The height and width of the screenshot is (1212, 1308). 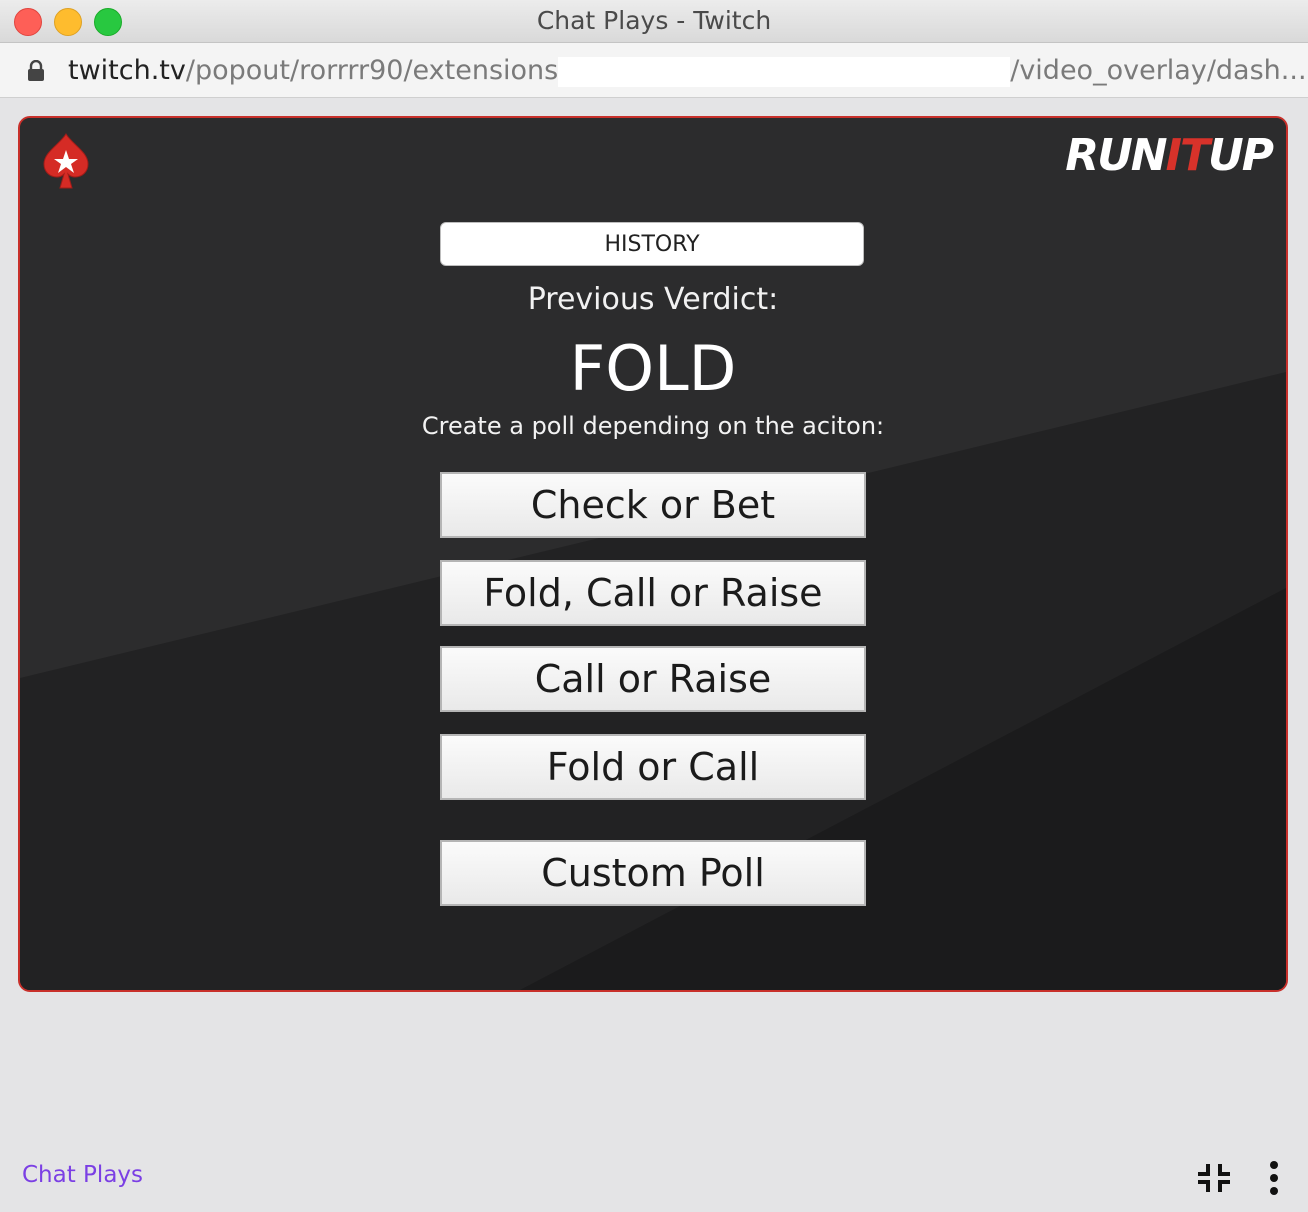 What do you see at coordinates (372, 70) in the screenshot?
I see `url-path-start: /popout/rorrrr90/extensions` at bounding box center [372, 70].